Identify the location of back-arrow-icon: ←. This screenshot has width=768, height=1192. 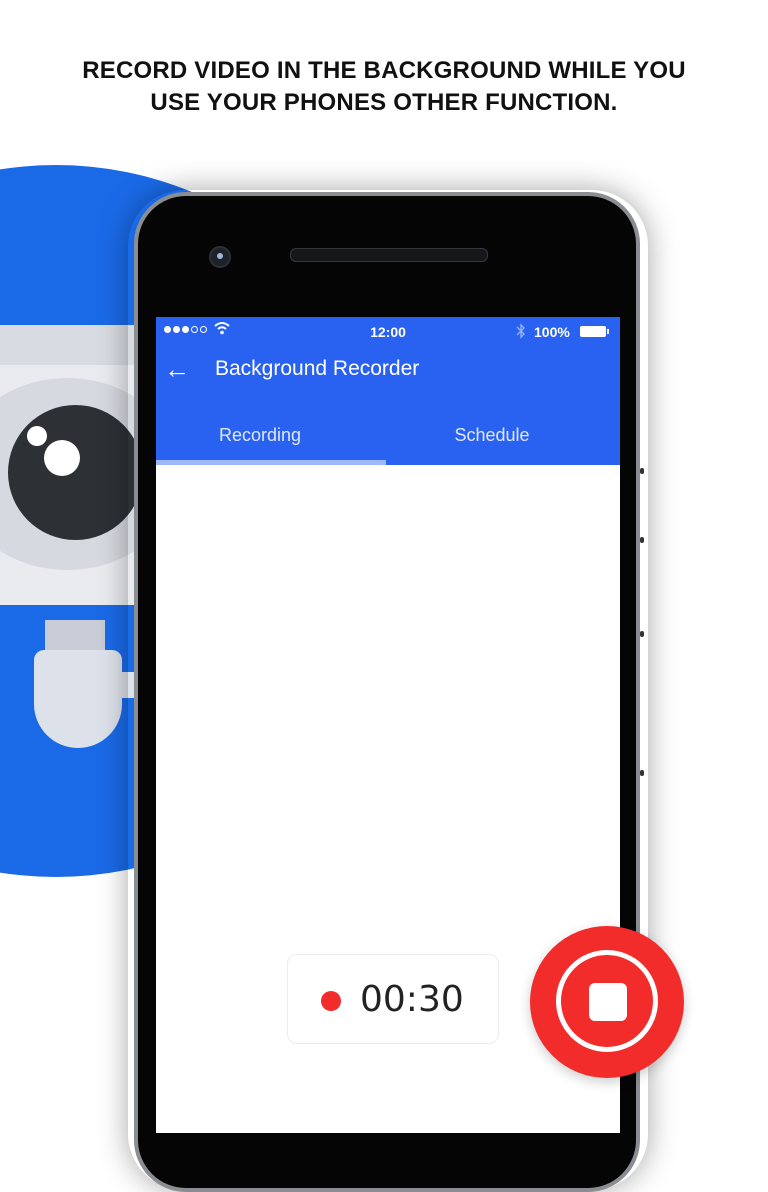
(177, 369).